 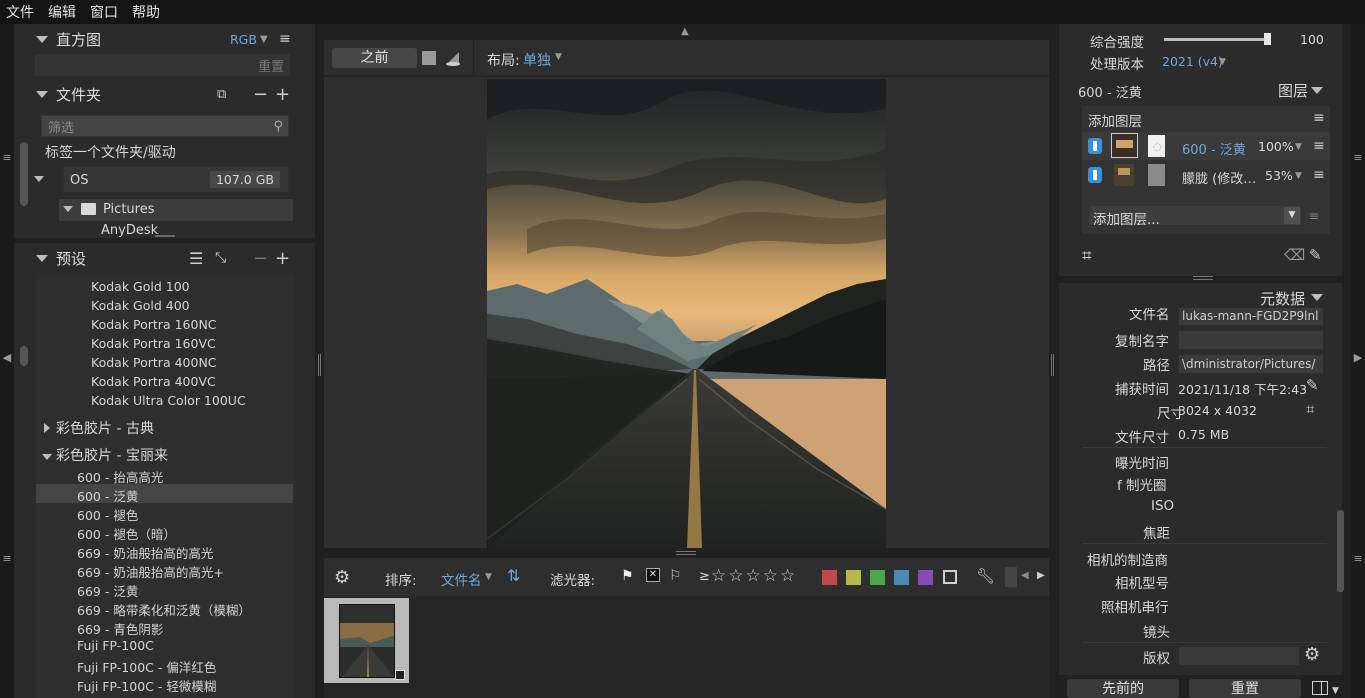 I want to click on folder-filter-input: 筛选 ⚲, so click(x=165, y=126).